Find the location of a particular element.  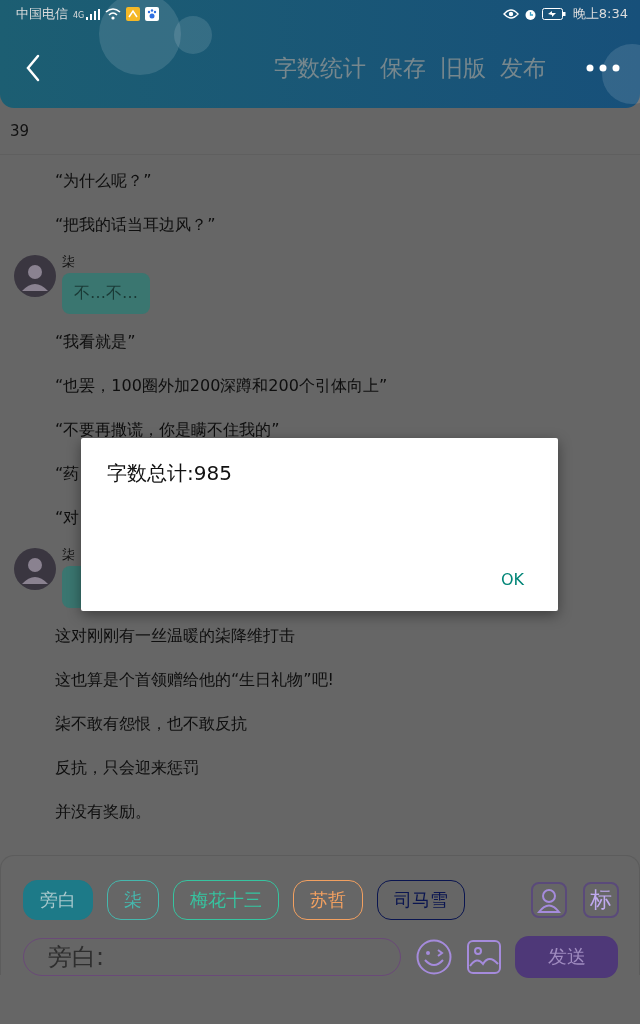

character-button is located at coordinates (549, 900).